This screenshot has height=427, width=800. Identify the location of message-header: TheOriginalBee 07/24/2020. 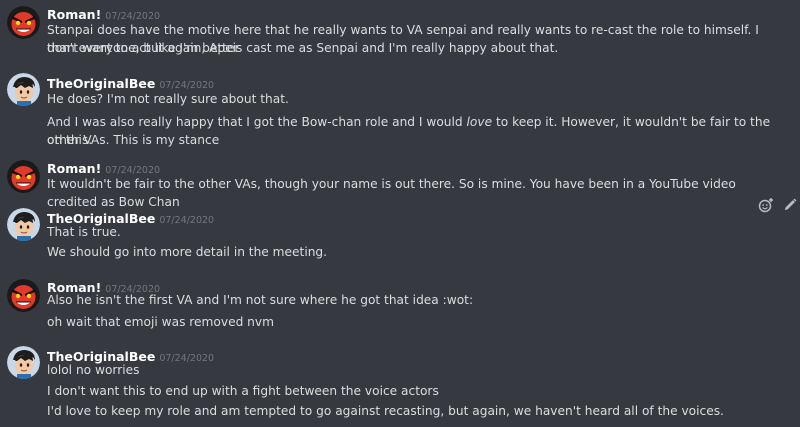
(130, 82).